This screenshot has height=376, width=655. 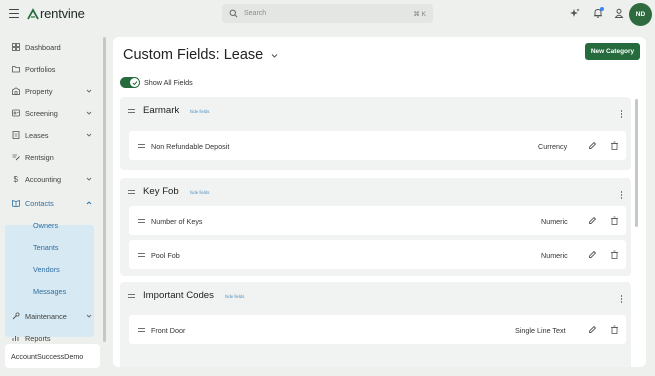 What do you see at coordinates (553, 146) in the screenshot?
I see `field-type: Currency` at bounding box center [553, 146].